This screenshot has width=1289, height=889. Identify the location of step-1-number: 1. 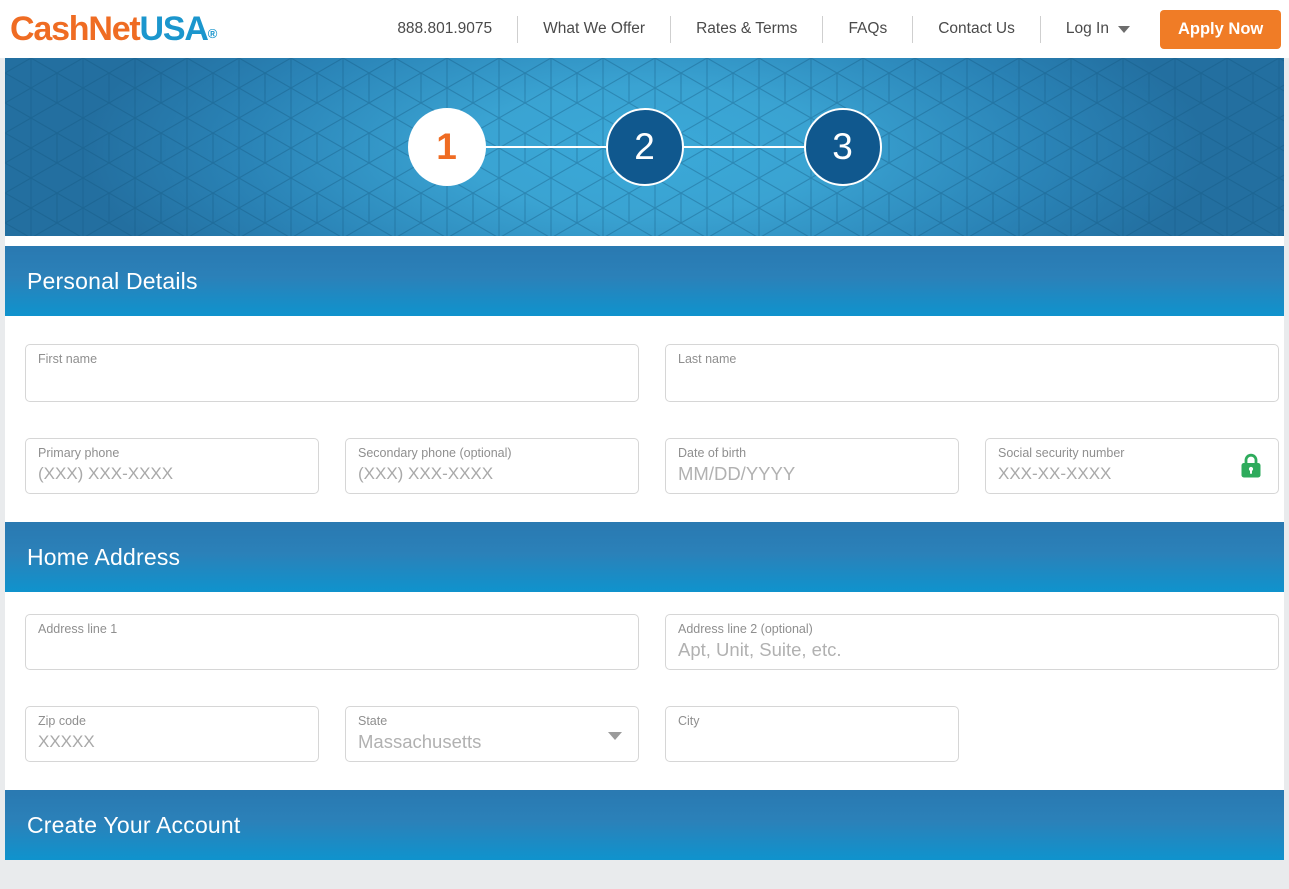
(446, 146).